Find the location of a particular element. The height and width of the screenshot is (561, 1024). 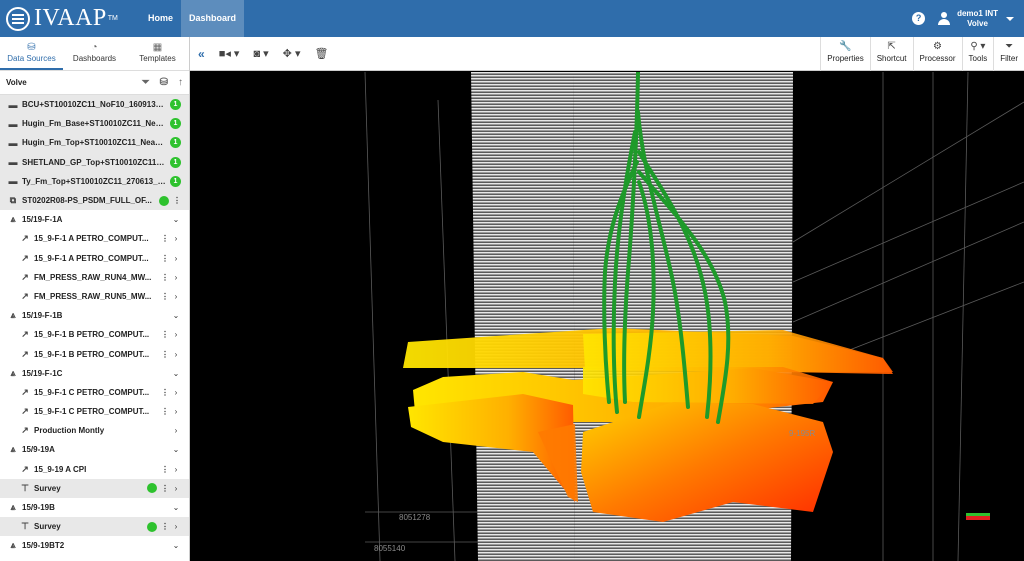

tree-item: ⩓ 15/19-F-1C ⌄ is located at coordinates (94, 373).